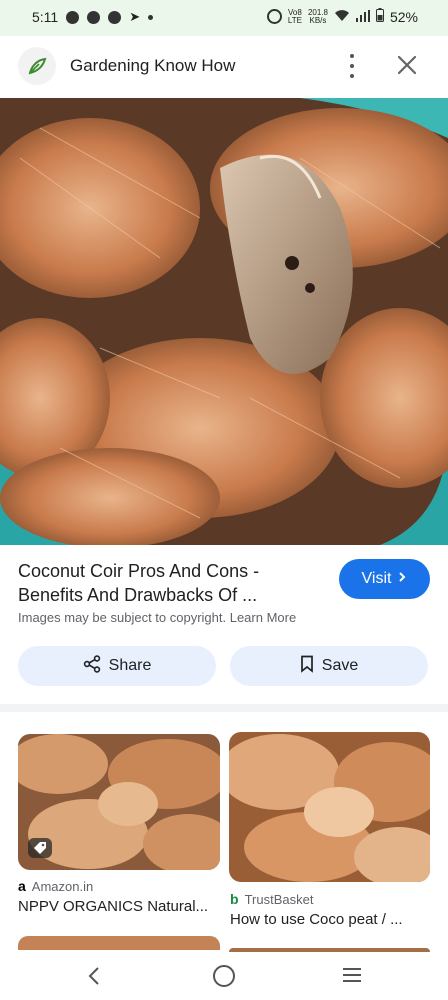 The height and width of the screenshot is (1000, 448). I want to click on result-source-label: TrustBasket, so click(279, 899).